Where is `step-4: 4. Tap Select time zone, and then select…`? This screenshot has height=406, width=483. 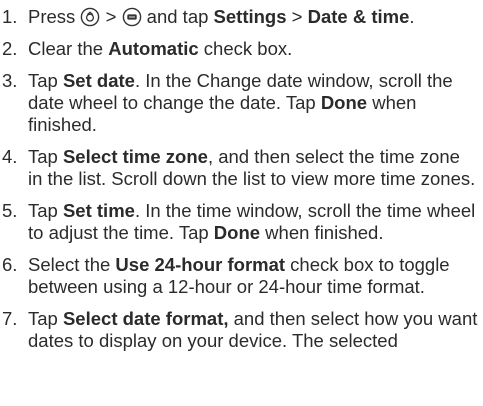
step-4: 4. Tap Select time zone, and then select… is located at coordinates (240, 168).